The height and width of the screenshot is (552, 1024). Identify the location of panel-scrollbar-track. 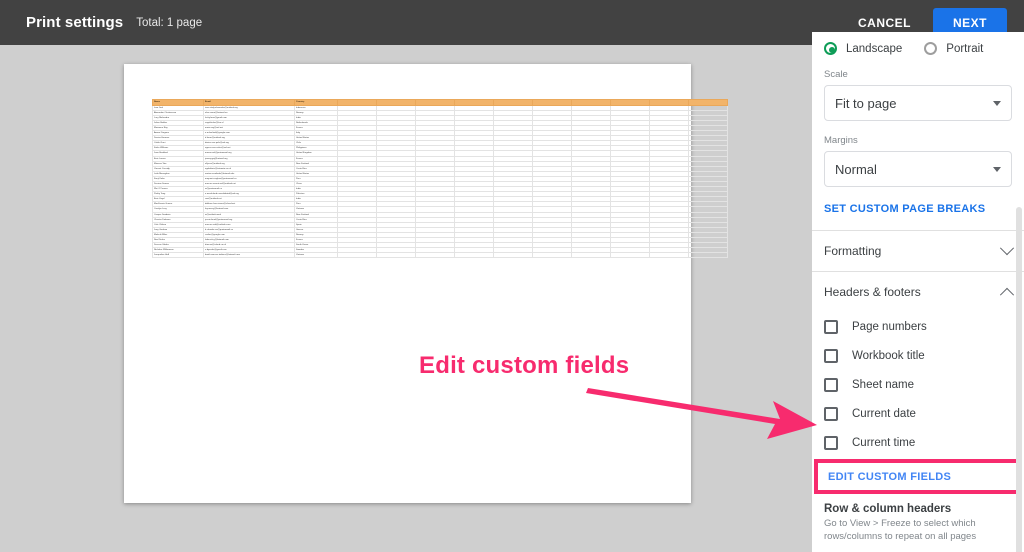
(1019, 379).